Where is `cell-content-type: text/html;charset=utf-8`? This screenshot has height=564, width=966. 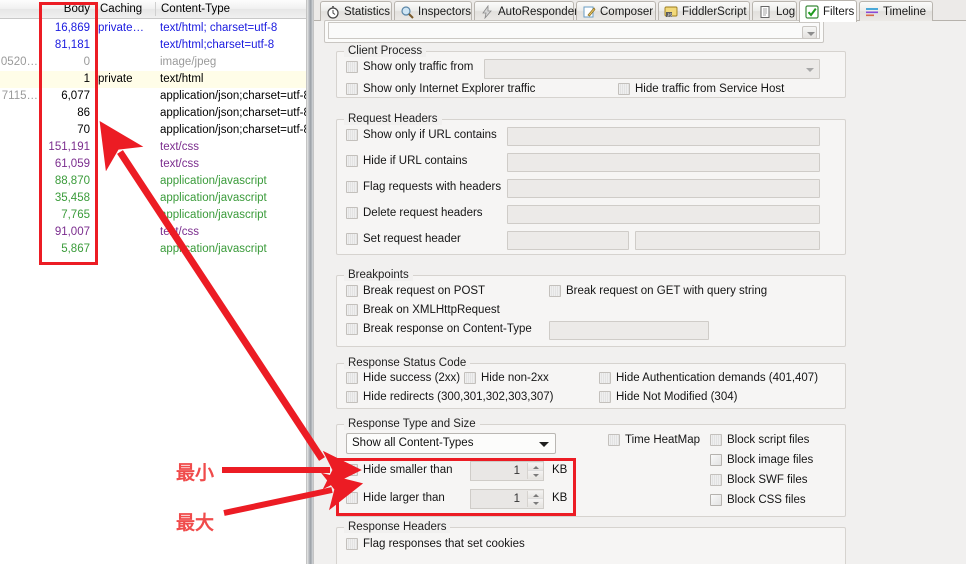 cell-content-type: text/html;charset=utf-8 is located at coordinates (217, 45).